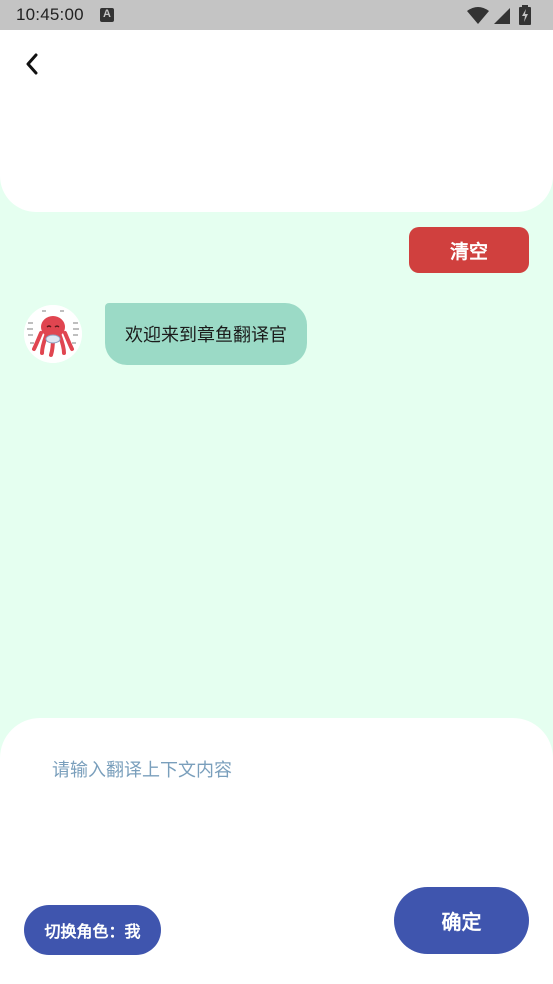  I want to click on message-bubble: 欢迎来到章鱼翻译官, so click(206, 334).